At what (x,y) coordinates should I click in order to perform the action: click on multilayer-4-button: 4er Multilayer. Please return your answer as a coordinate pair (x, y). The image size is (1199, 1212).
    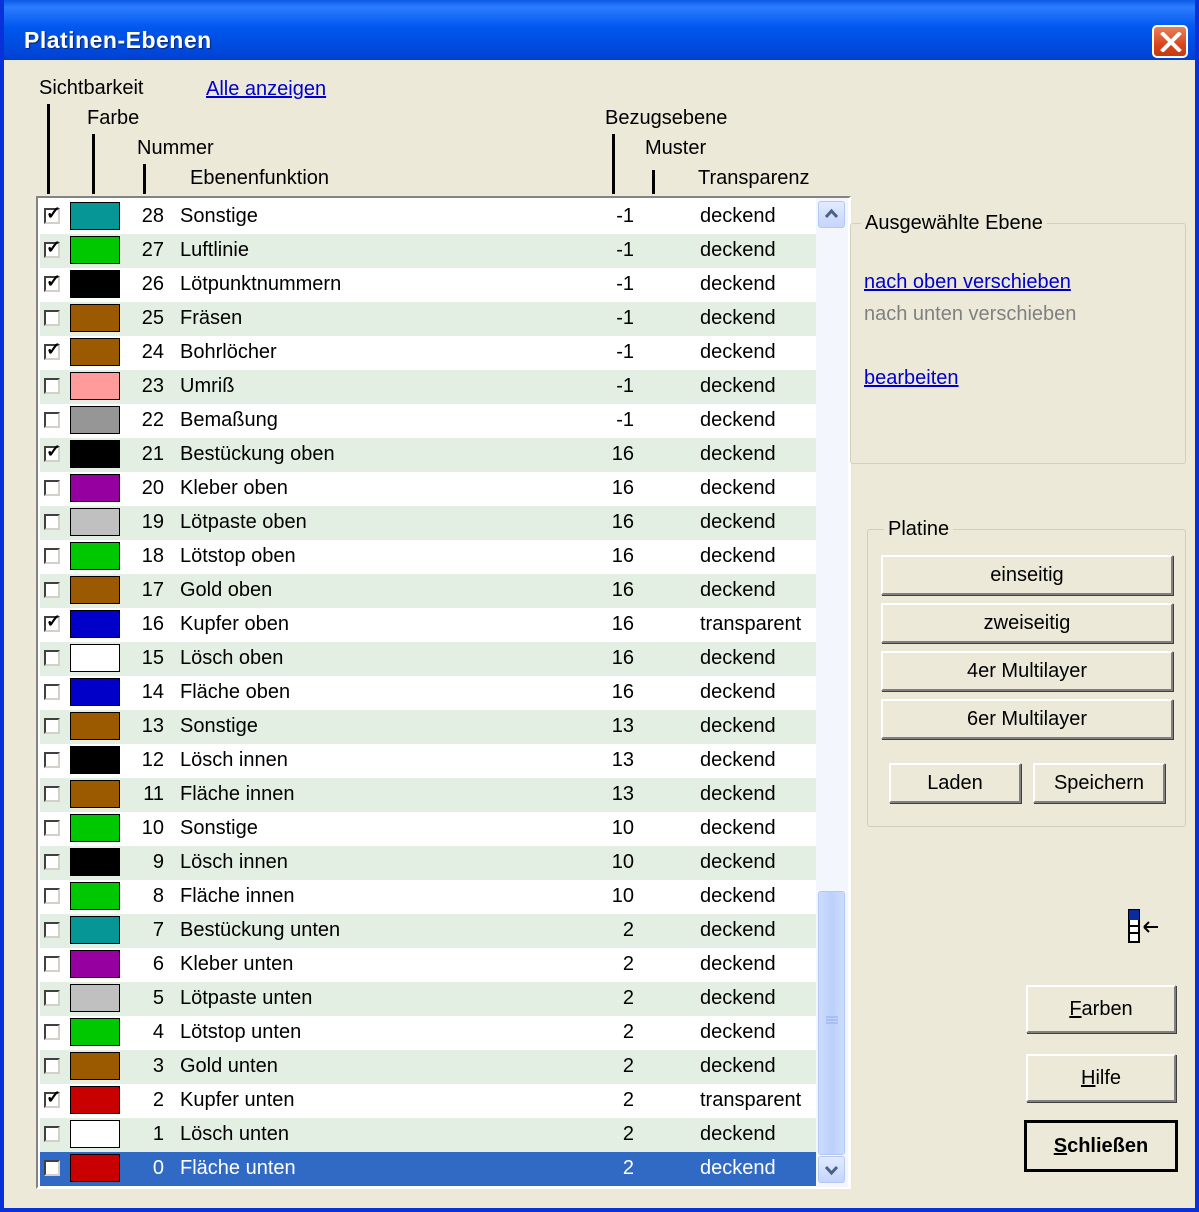
    Looking at the image, I should click on (1027, 671).